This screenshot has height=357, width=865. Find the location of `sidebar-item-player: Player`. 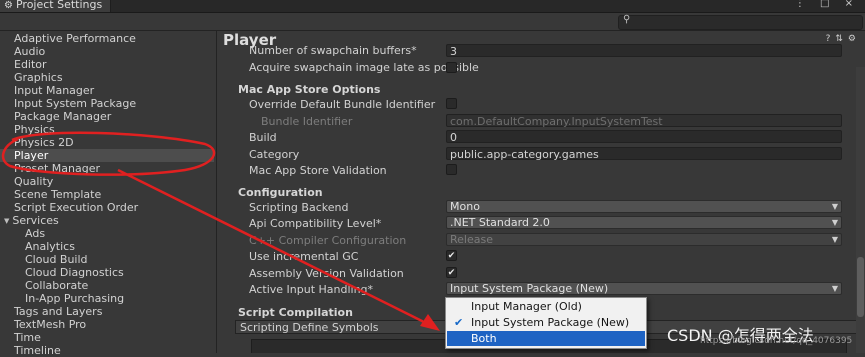

sidebar-item-player: Player is located at coordinates (107, 155).